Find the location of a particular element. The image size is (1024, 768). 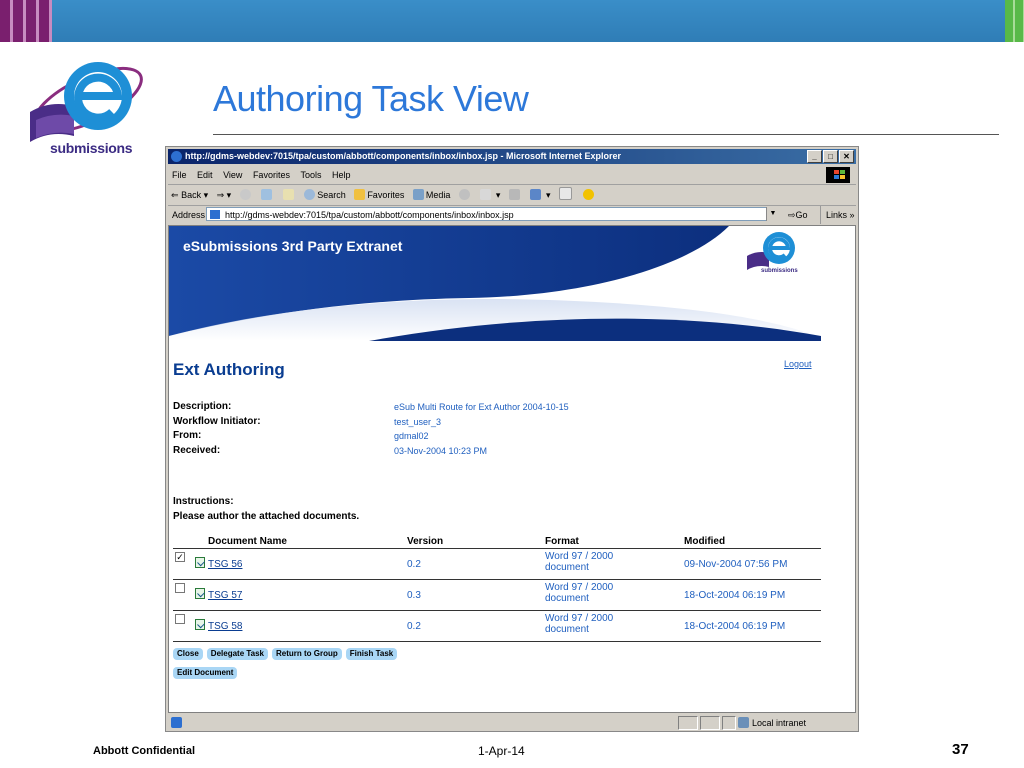

instructions-label: Instructions: is located at coordinates (203, 501).